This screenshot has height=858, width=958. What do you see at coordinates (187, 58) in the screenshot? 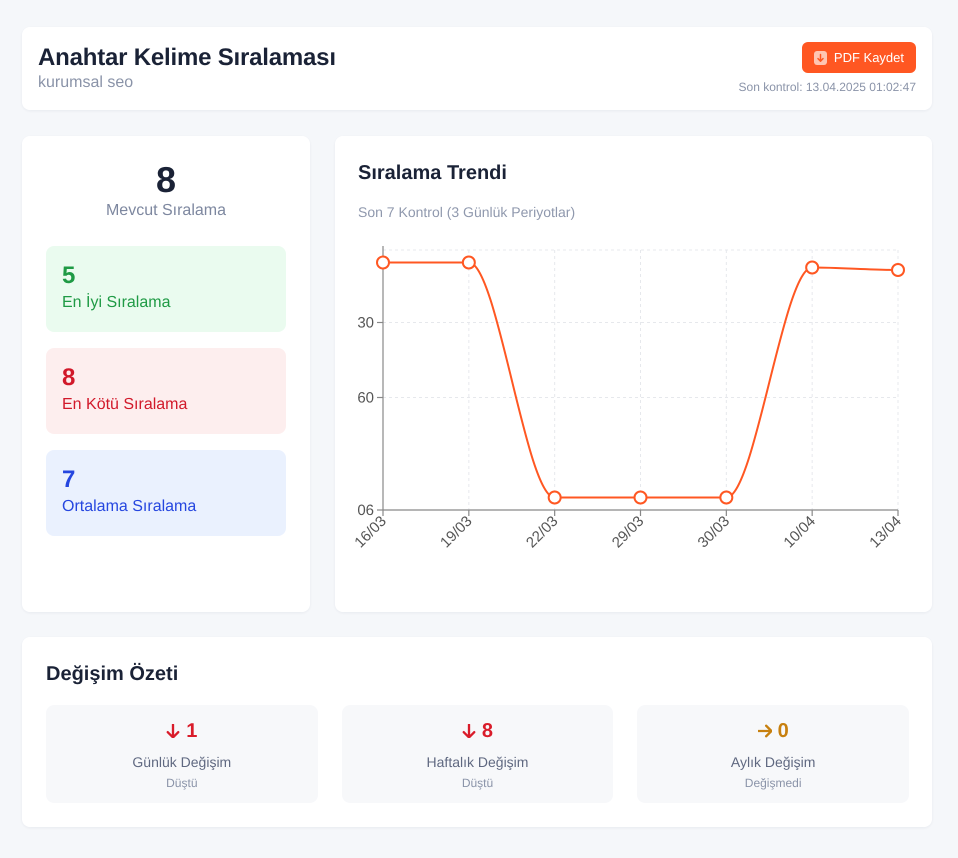
I see `page-title: Anahtar Kelime Sıralaması` at bounding box center [187, 58].